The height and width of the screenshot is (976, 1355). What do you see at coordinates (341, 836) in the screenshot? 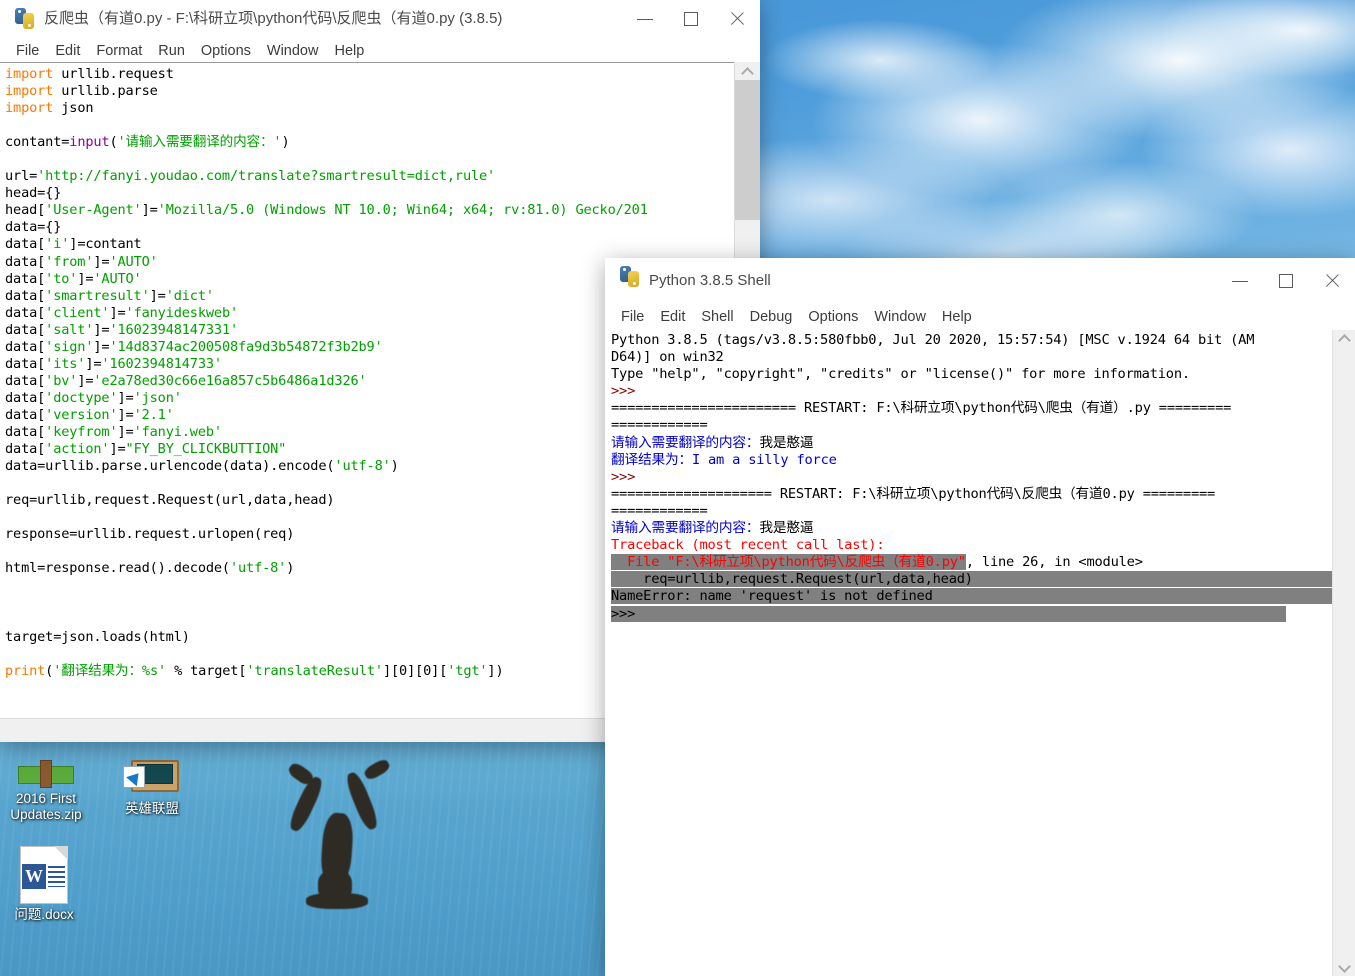
I see `swimmer-silhouette` at bounding box center [341, 836].